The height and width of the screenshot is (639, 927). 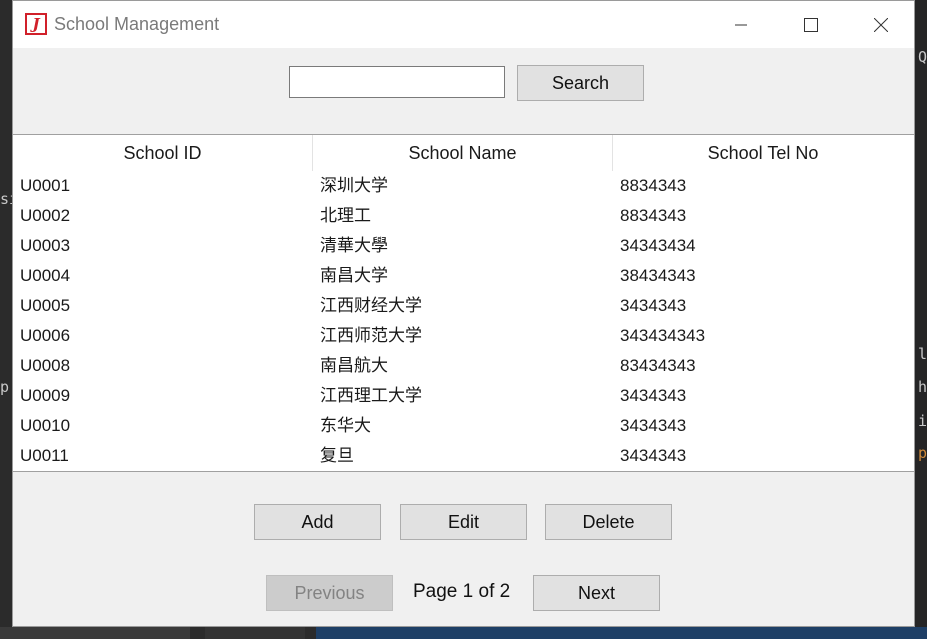 What do you see at coordinates (463, 186) in the screenshot?
I see `table-row: U0001 深圳大学 8834343` at bounding box center [463, 186].